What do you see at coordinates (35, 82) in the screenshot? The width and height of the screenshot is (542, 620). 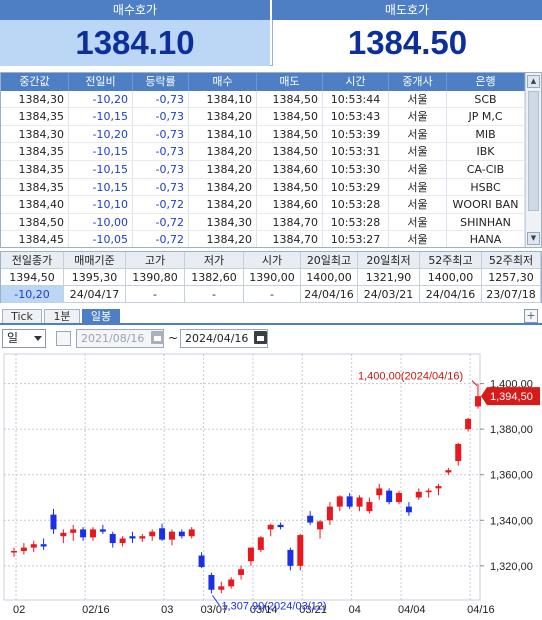 I see `col-header: 중간값` at bounding box center [35, 82].